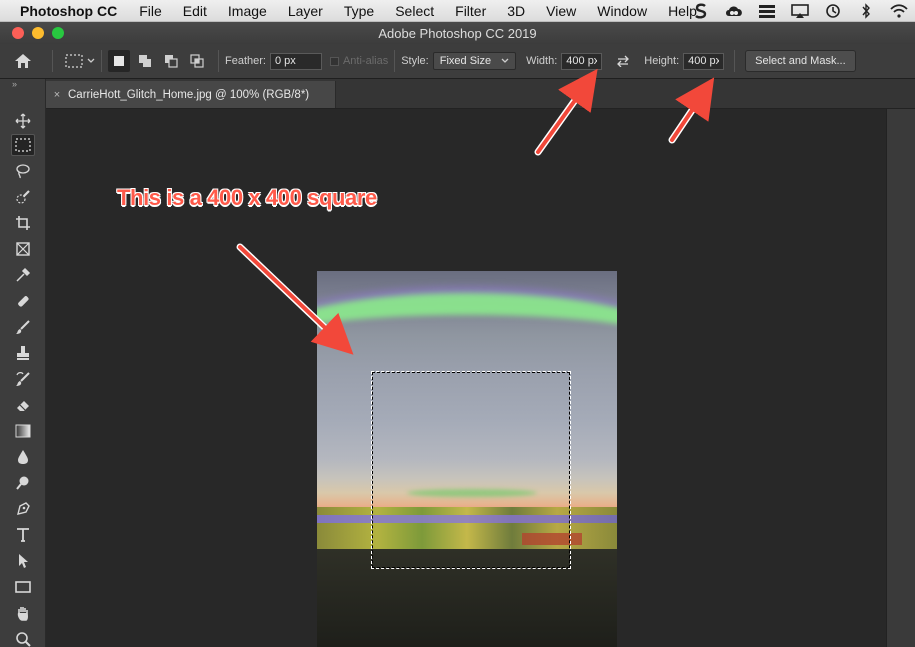 The height and width of the screenshot is (647, 915). I want to click on antialias-checkbox, so click(334, 61).